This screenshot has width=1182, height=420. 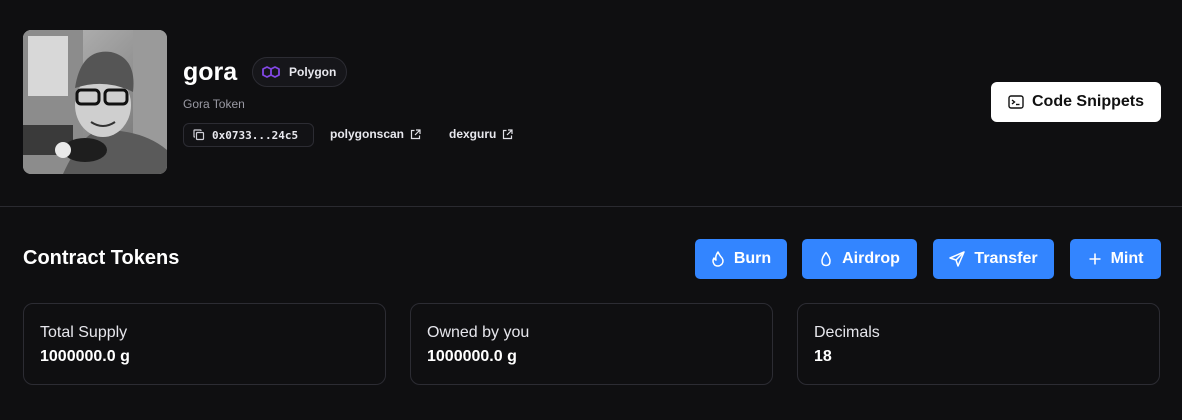 I want to click on dexguru-link: dexguru, so click(x=481, y=134).